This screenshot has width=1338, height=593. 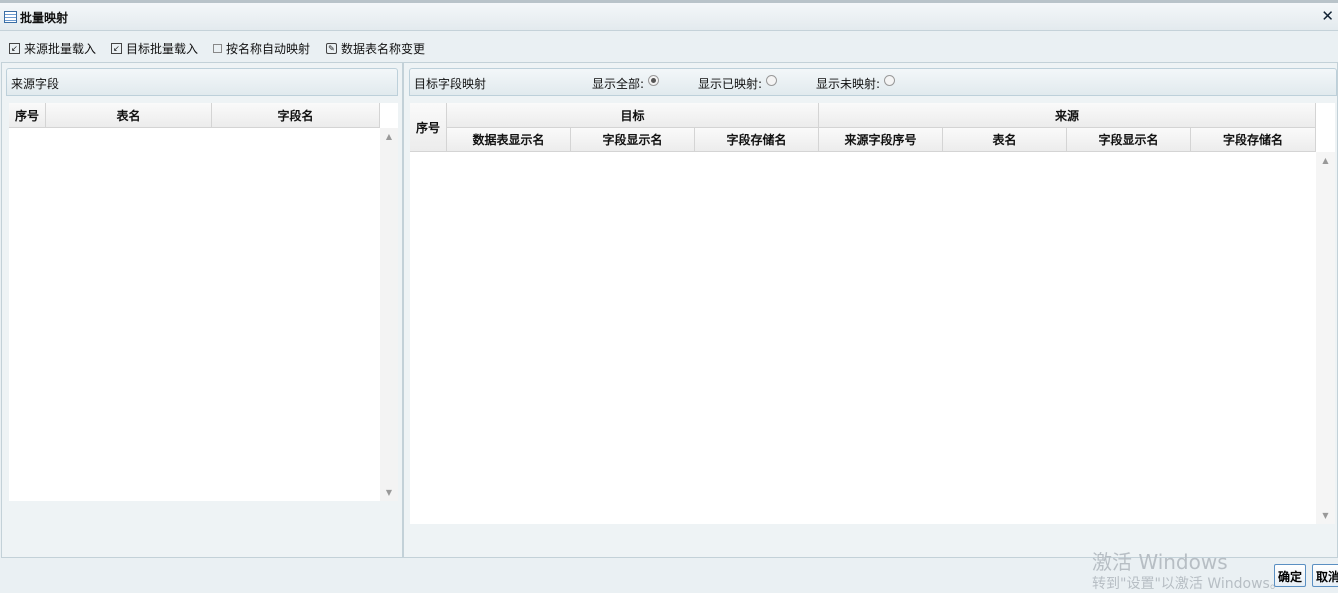 I want to click on col-header-target-field-display: 字段显示名, so click(x=633, y=140).